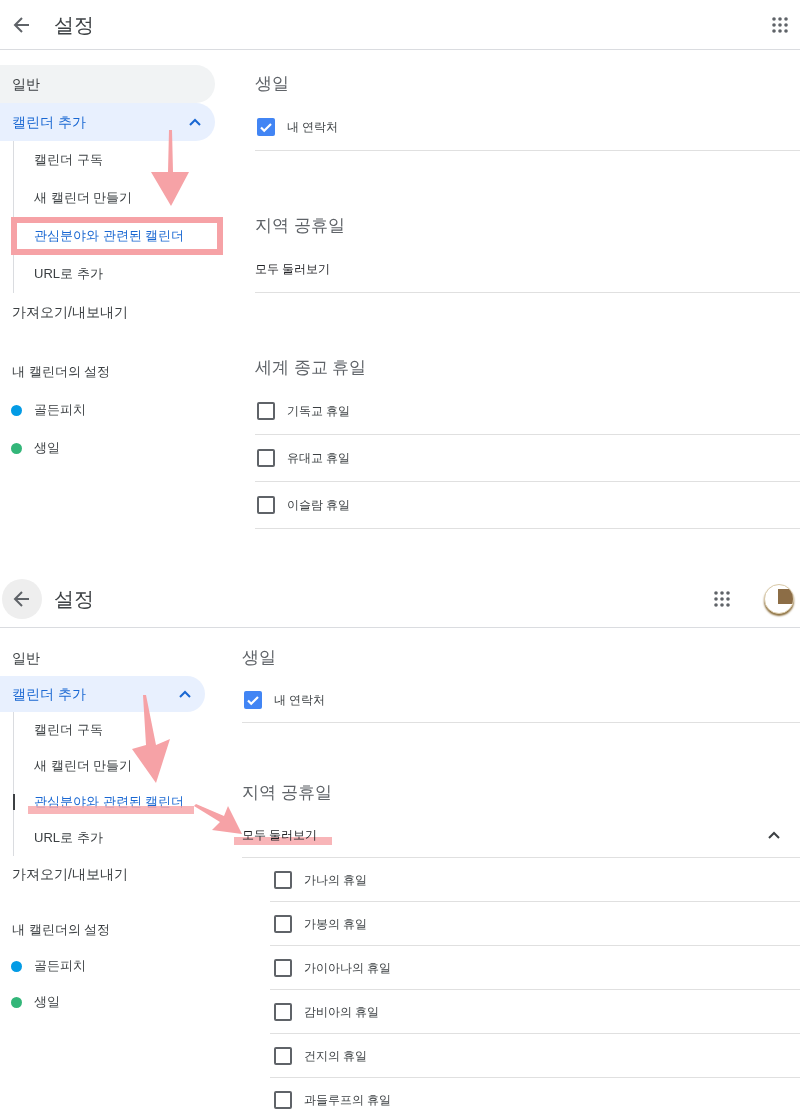 This screenshot has height=1111, width=800. Describe the element at coordinates (336, 1056) in the screenshot. I see `option-label: 건지의 휴일` at that location.